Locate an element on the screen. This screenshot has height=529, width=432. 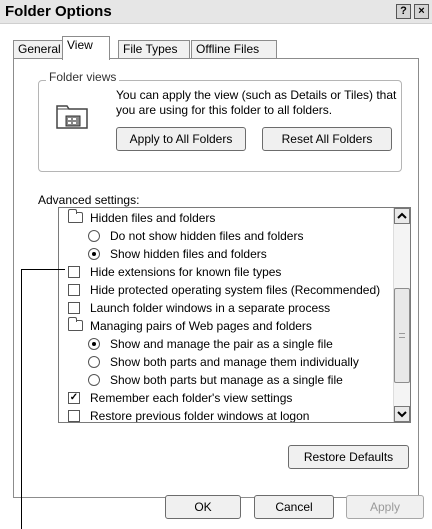
tab-general: General is located at coordinates (38, 49).